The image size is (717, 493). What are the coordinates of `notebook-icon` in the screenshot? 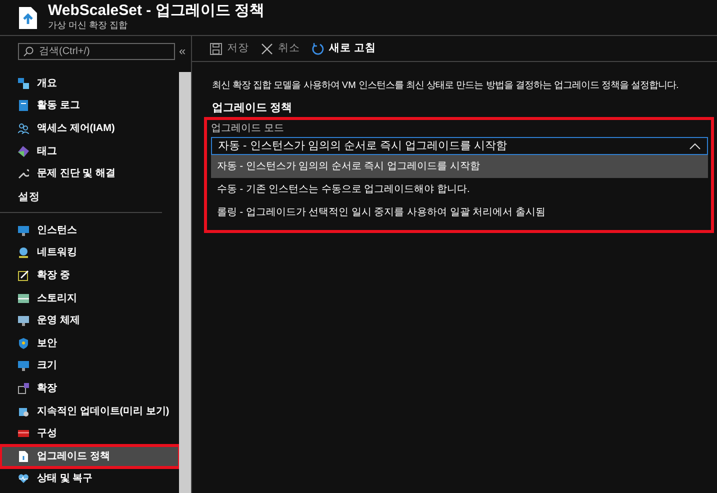 It's located at (23, 106).